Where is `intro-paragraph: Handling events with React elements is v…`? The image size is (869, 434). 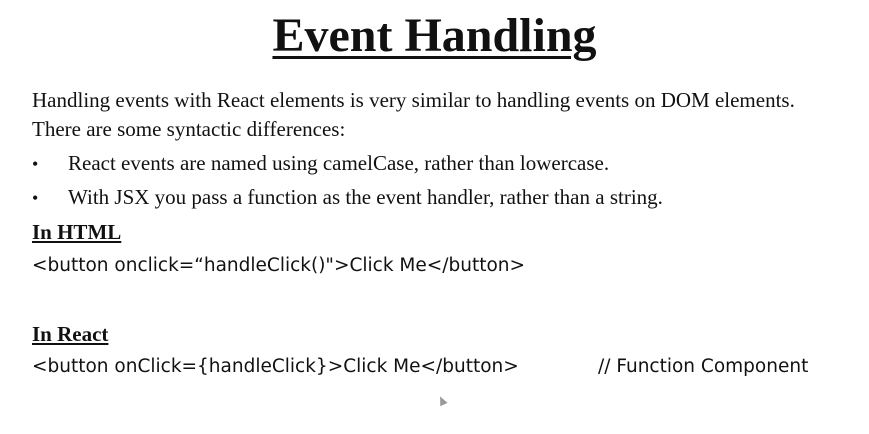
intro-paragraph: Handling events with React elements is v… is located at coordinates (413, 114).